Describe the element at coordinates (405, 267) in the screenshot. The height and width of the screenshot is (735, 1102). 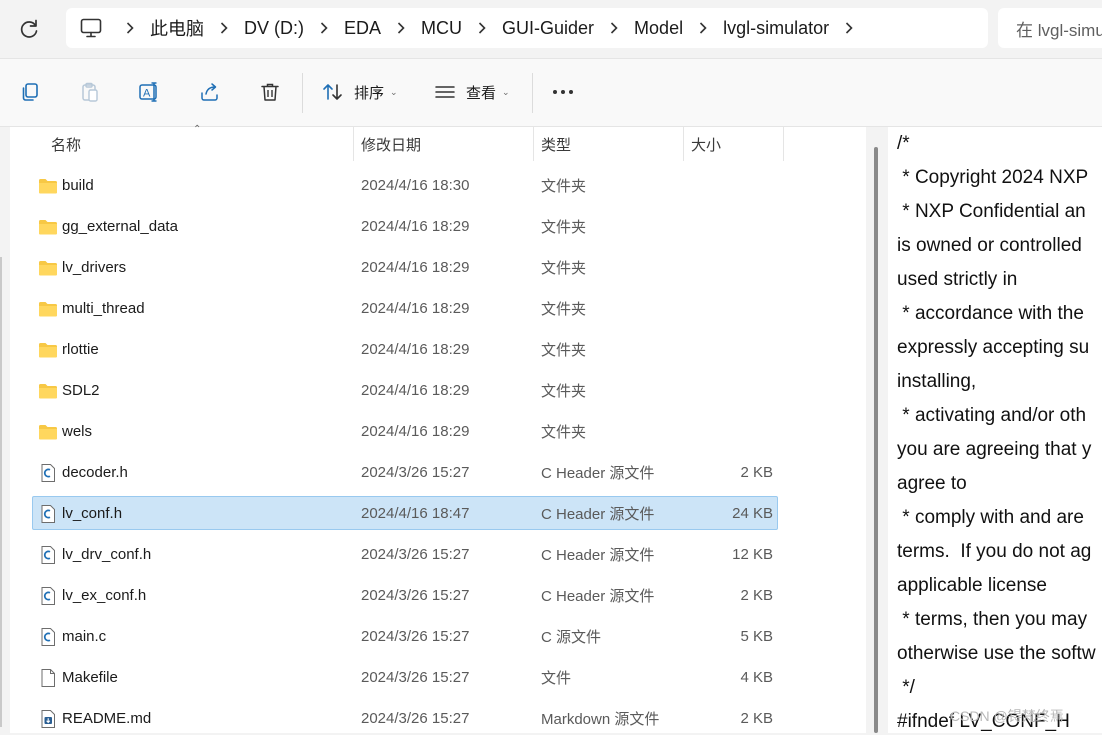
I see `file-row: lv_drivers 2024/4/16 18:29 文件夹` at that location.